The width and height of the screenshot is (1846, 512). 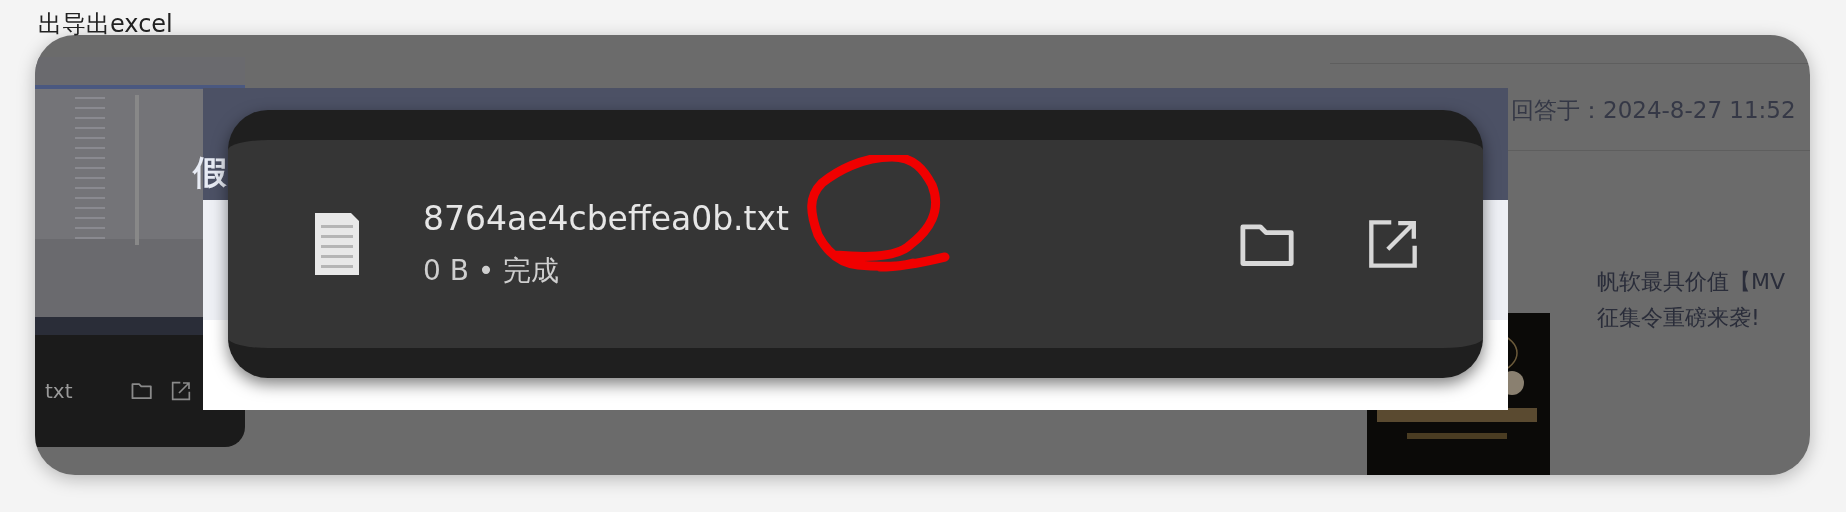 What do you see at coordinates (59, 391) in the screenshot?
I see `download-filename: txt` at bounding box center [59, 391].